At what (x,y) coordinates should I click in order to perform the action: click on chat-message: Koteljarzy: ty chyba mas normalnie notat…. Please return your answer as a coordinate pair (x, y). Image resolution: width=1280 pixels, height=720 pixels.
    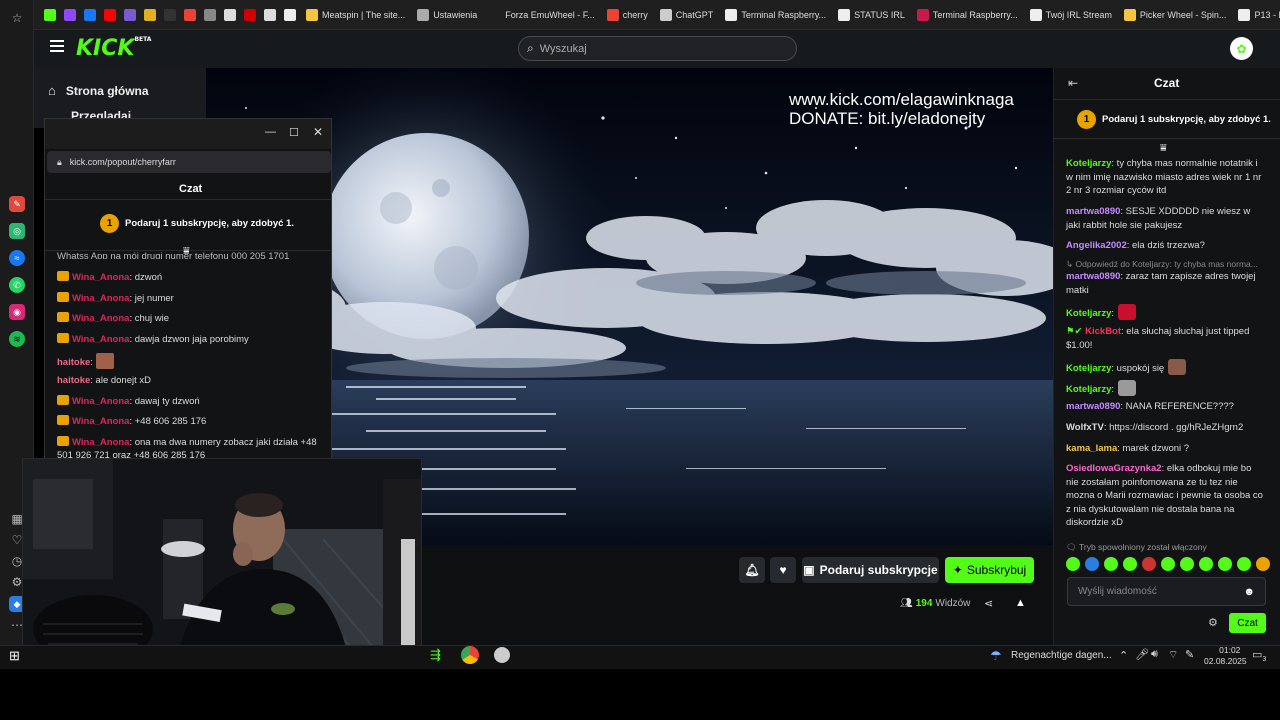
    Looking at the image, I should click on (1166, 177).